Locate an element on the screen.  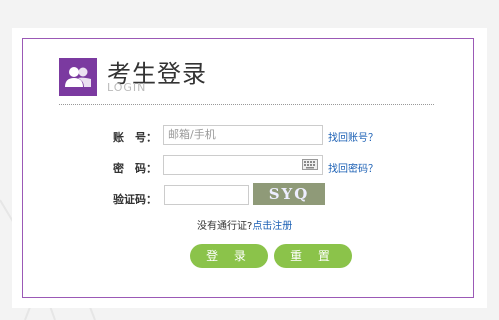
account-label: 账 号： is located at coordinates (135, 137).